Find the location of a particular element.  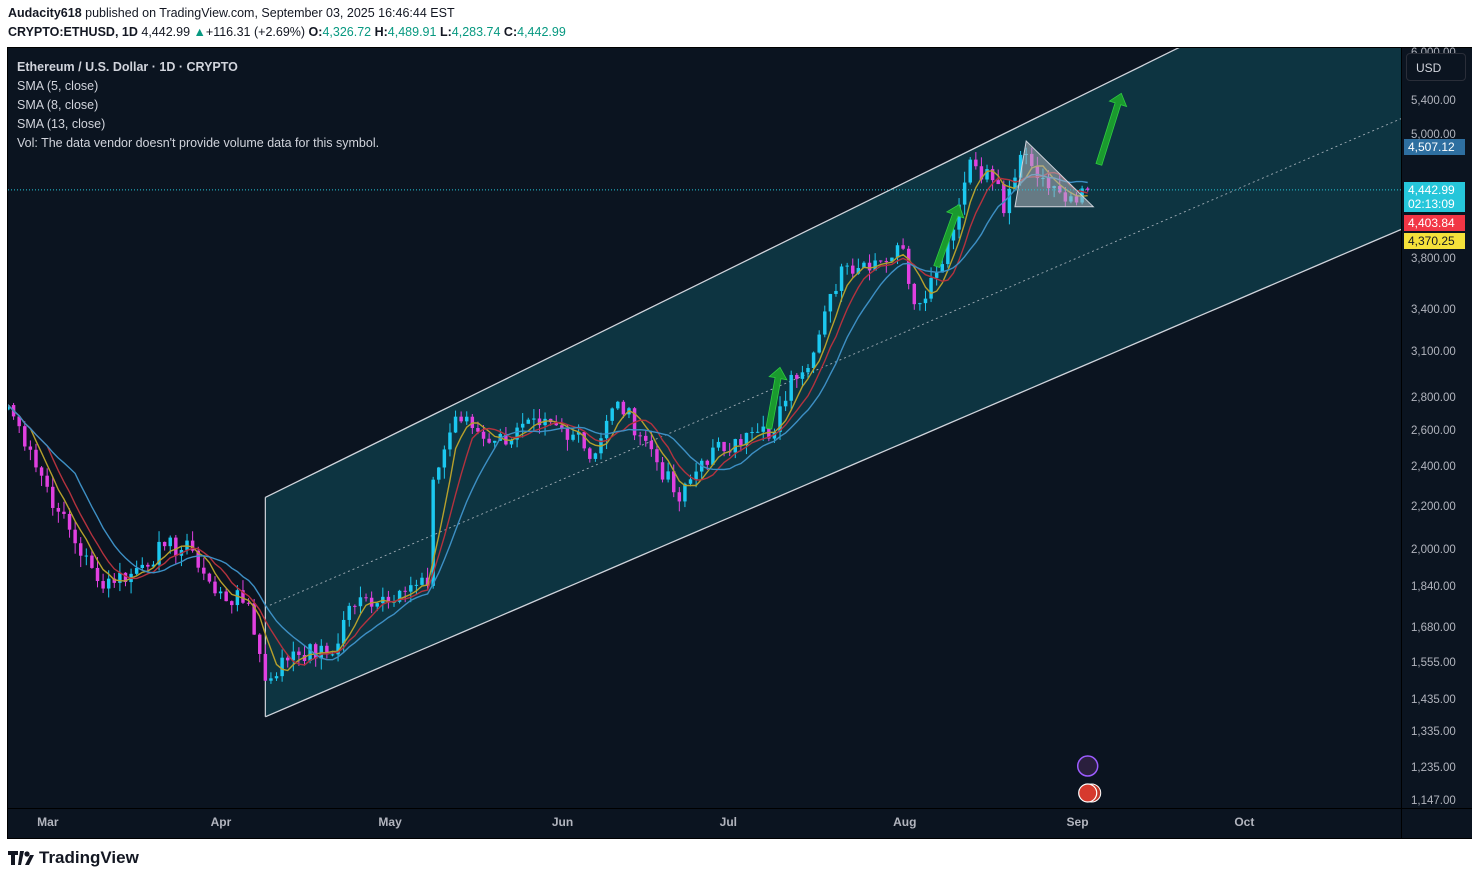

author-name: Audacity618 is located at coordinates (45, 13).